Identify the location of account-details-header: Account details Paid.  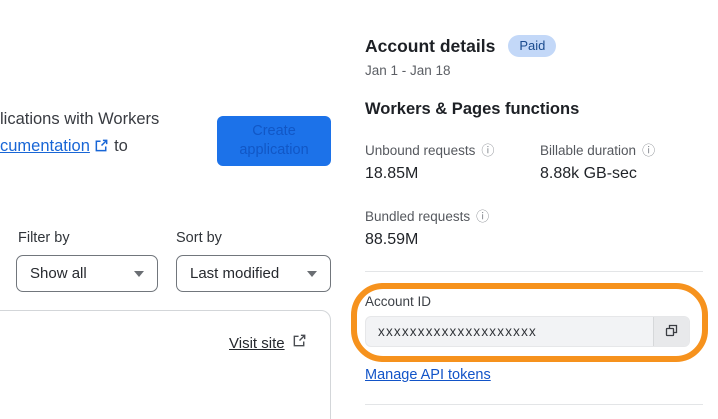
(461, 46).